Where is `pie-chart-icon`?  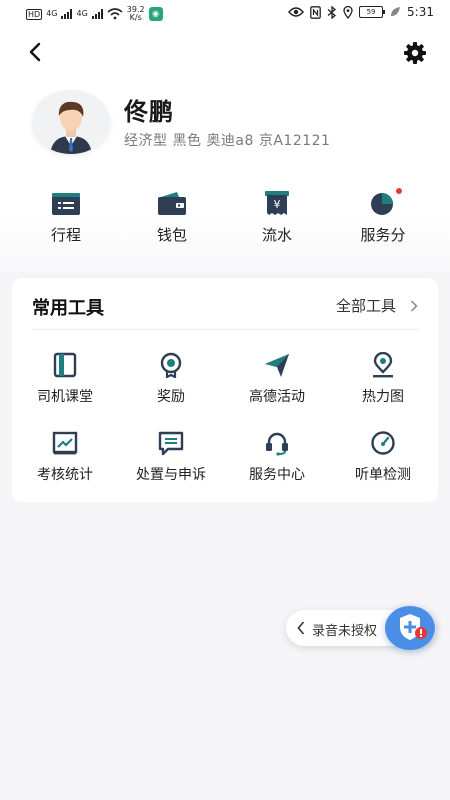
pie-chart-icon is located at coordinates (385, 202).